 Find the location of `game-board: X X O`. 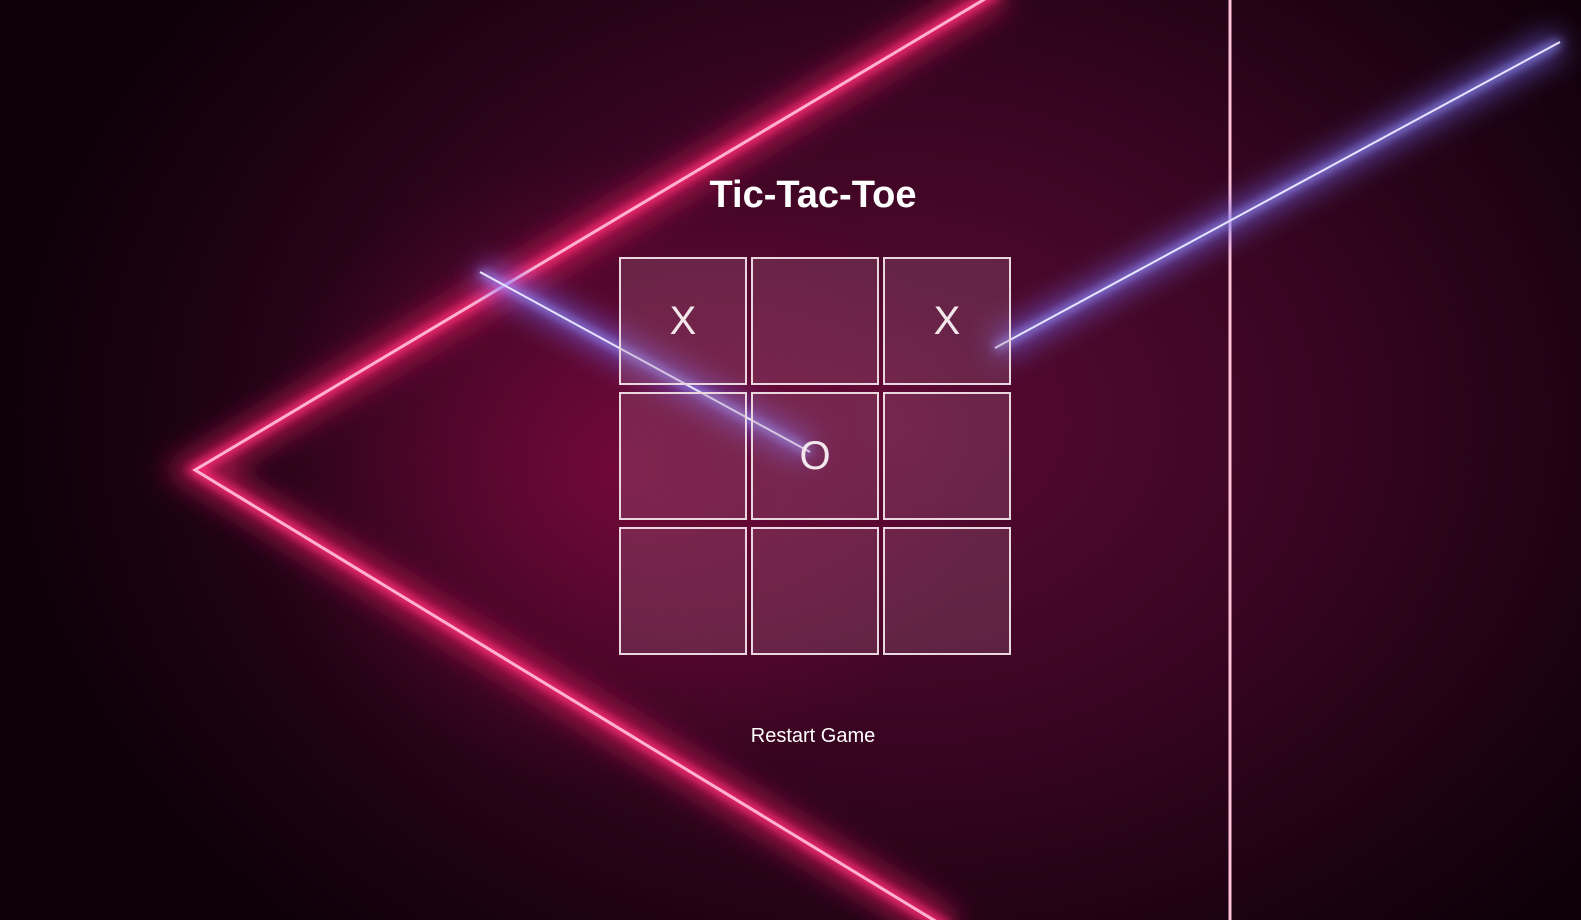

game-board: X X O is located at coordinates (815, 457).